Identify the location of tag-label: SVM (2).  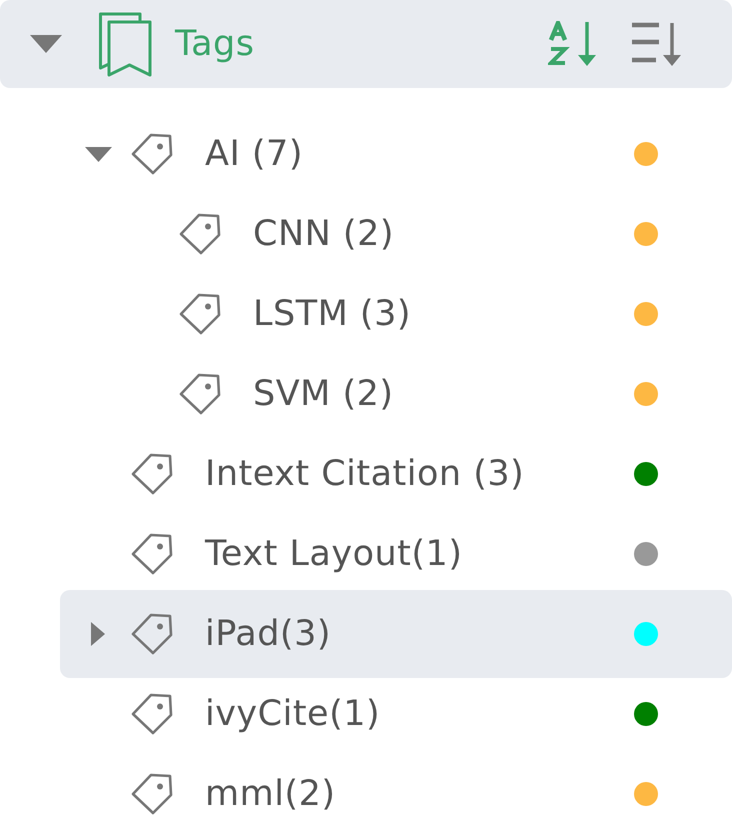
(323, 394).